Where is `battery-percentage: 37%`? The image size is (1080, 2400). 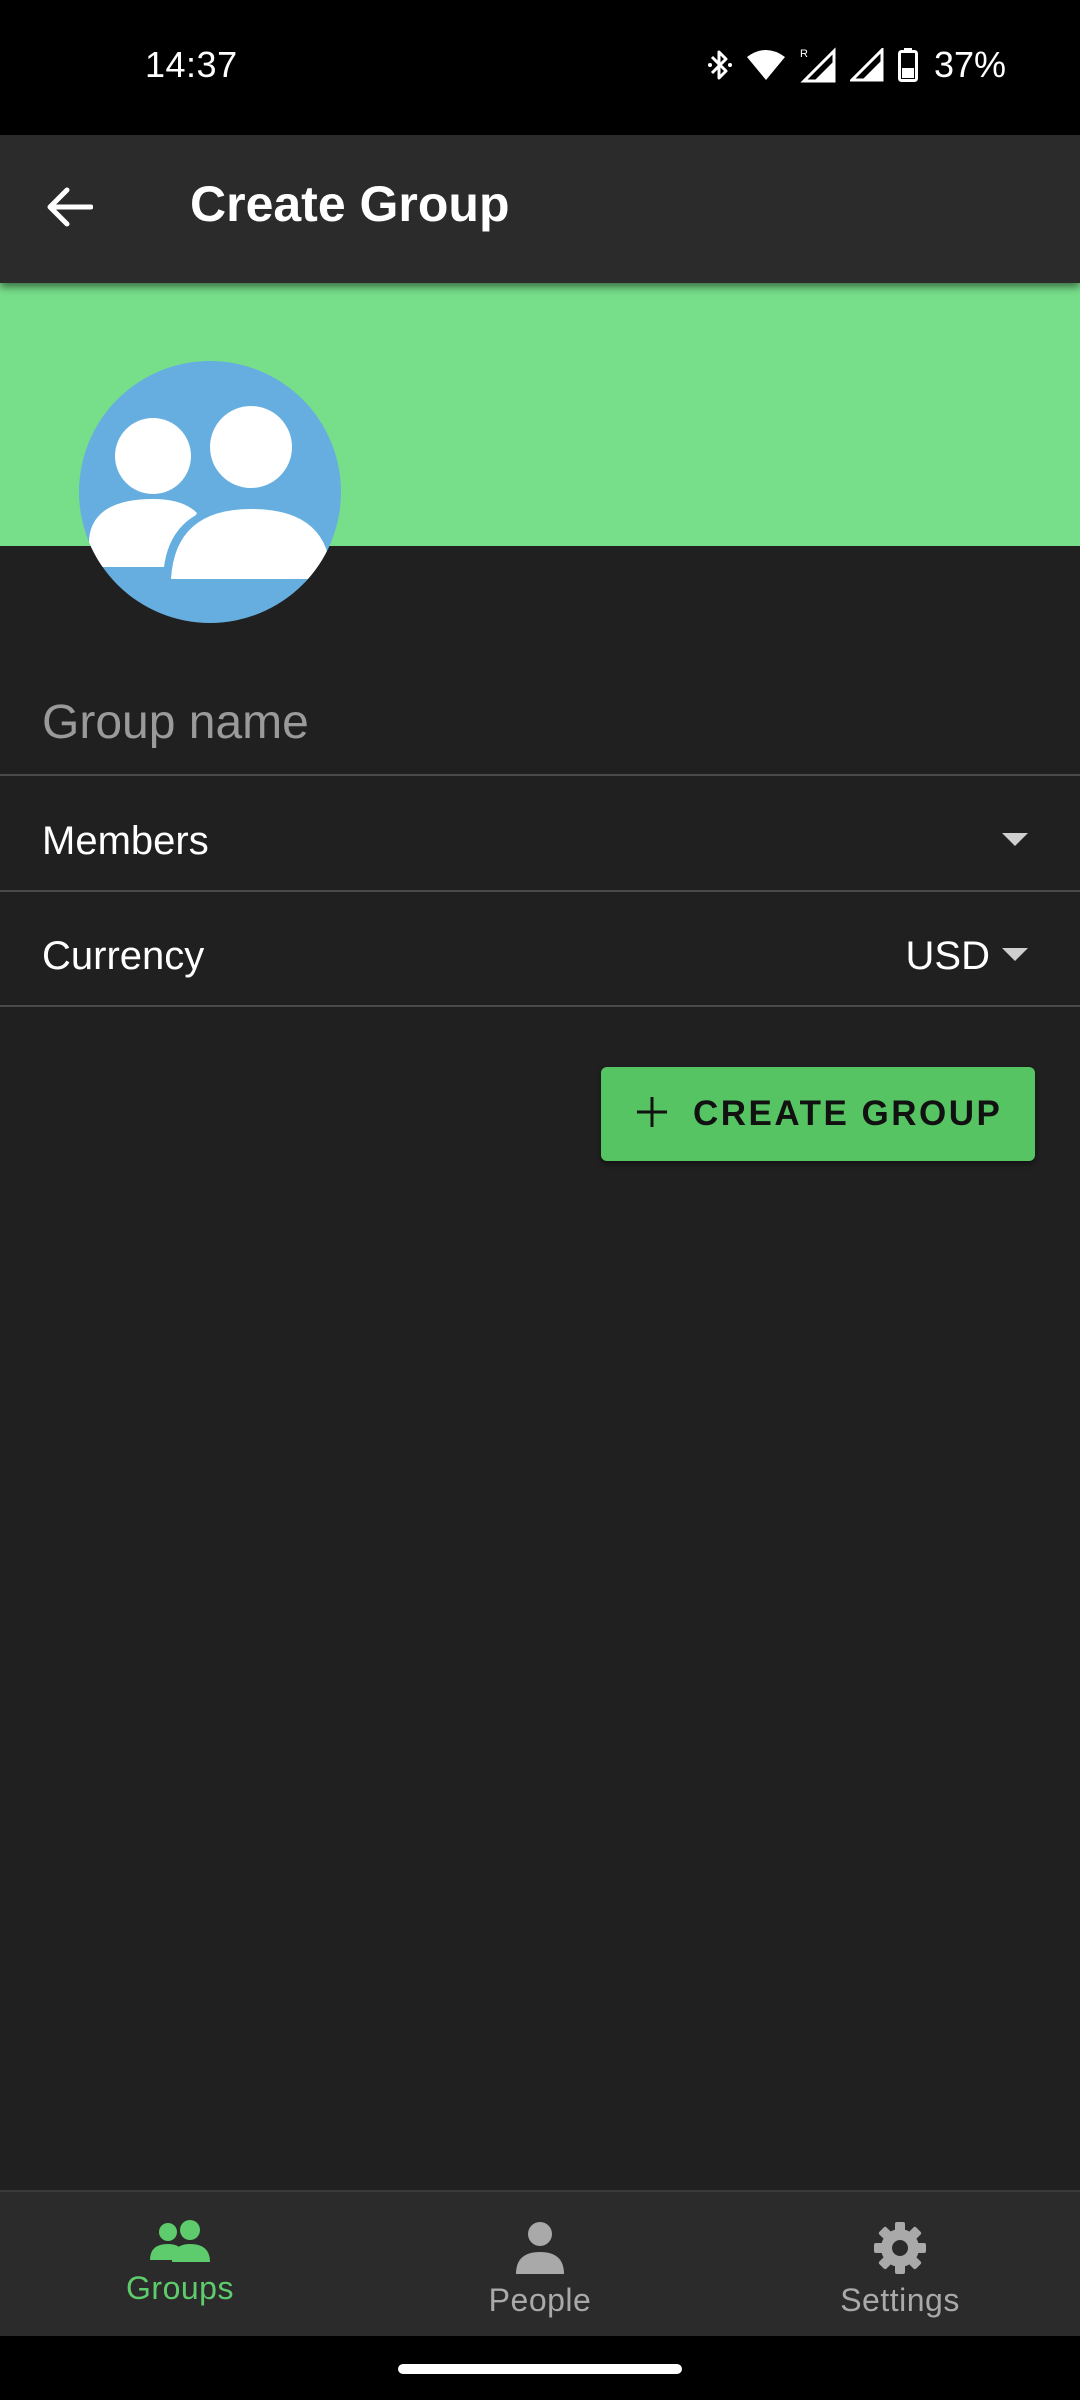
battery-percentage: 37% is located at coordinates (969, 64).